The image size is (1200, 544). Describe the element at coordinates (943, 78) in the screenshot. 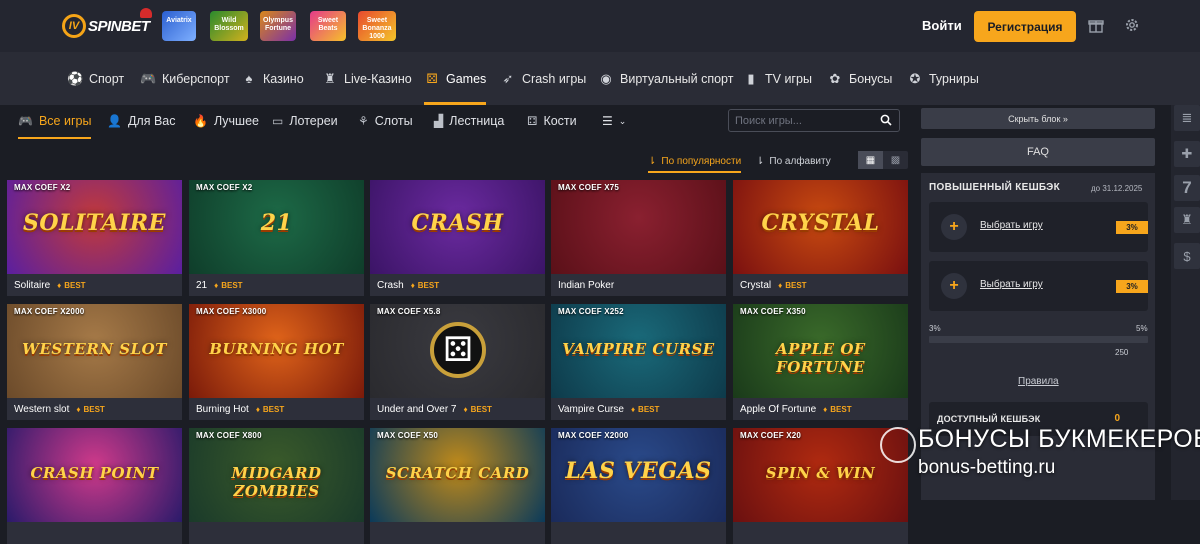

I see `nav-tournaments: ✪ Турниры` at that location.